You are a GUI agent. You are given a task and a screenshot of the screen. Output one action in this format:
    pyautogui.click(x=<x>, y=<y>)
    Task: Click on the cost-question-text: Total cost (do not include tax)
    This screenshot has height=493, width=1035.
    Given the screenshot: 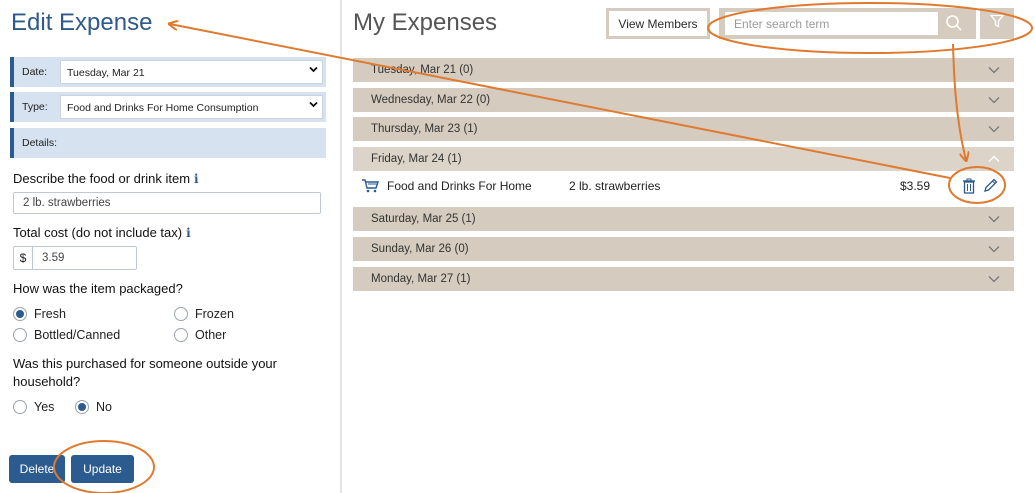 What is the action you would take?
    pyautogui.click(x=98, y=232)
    